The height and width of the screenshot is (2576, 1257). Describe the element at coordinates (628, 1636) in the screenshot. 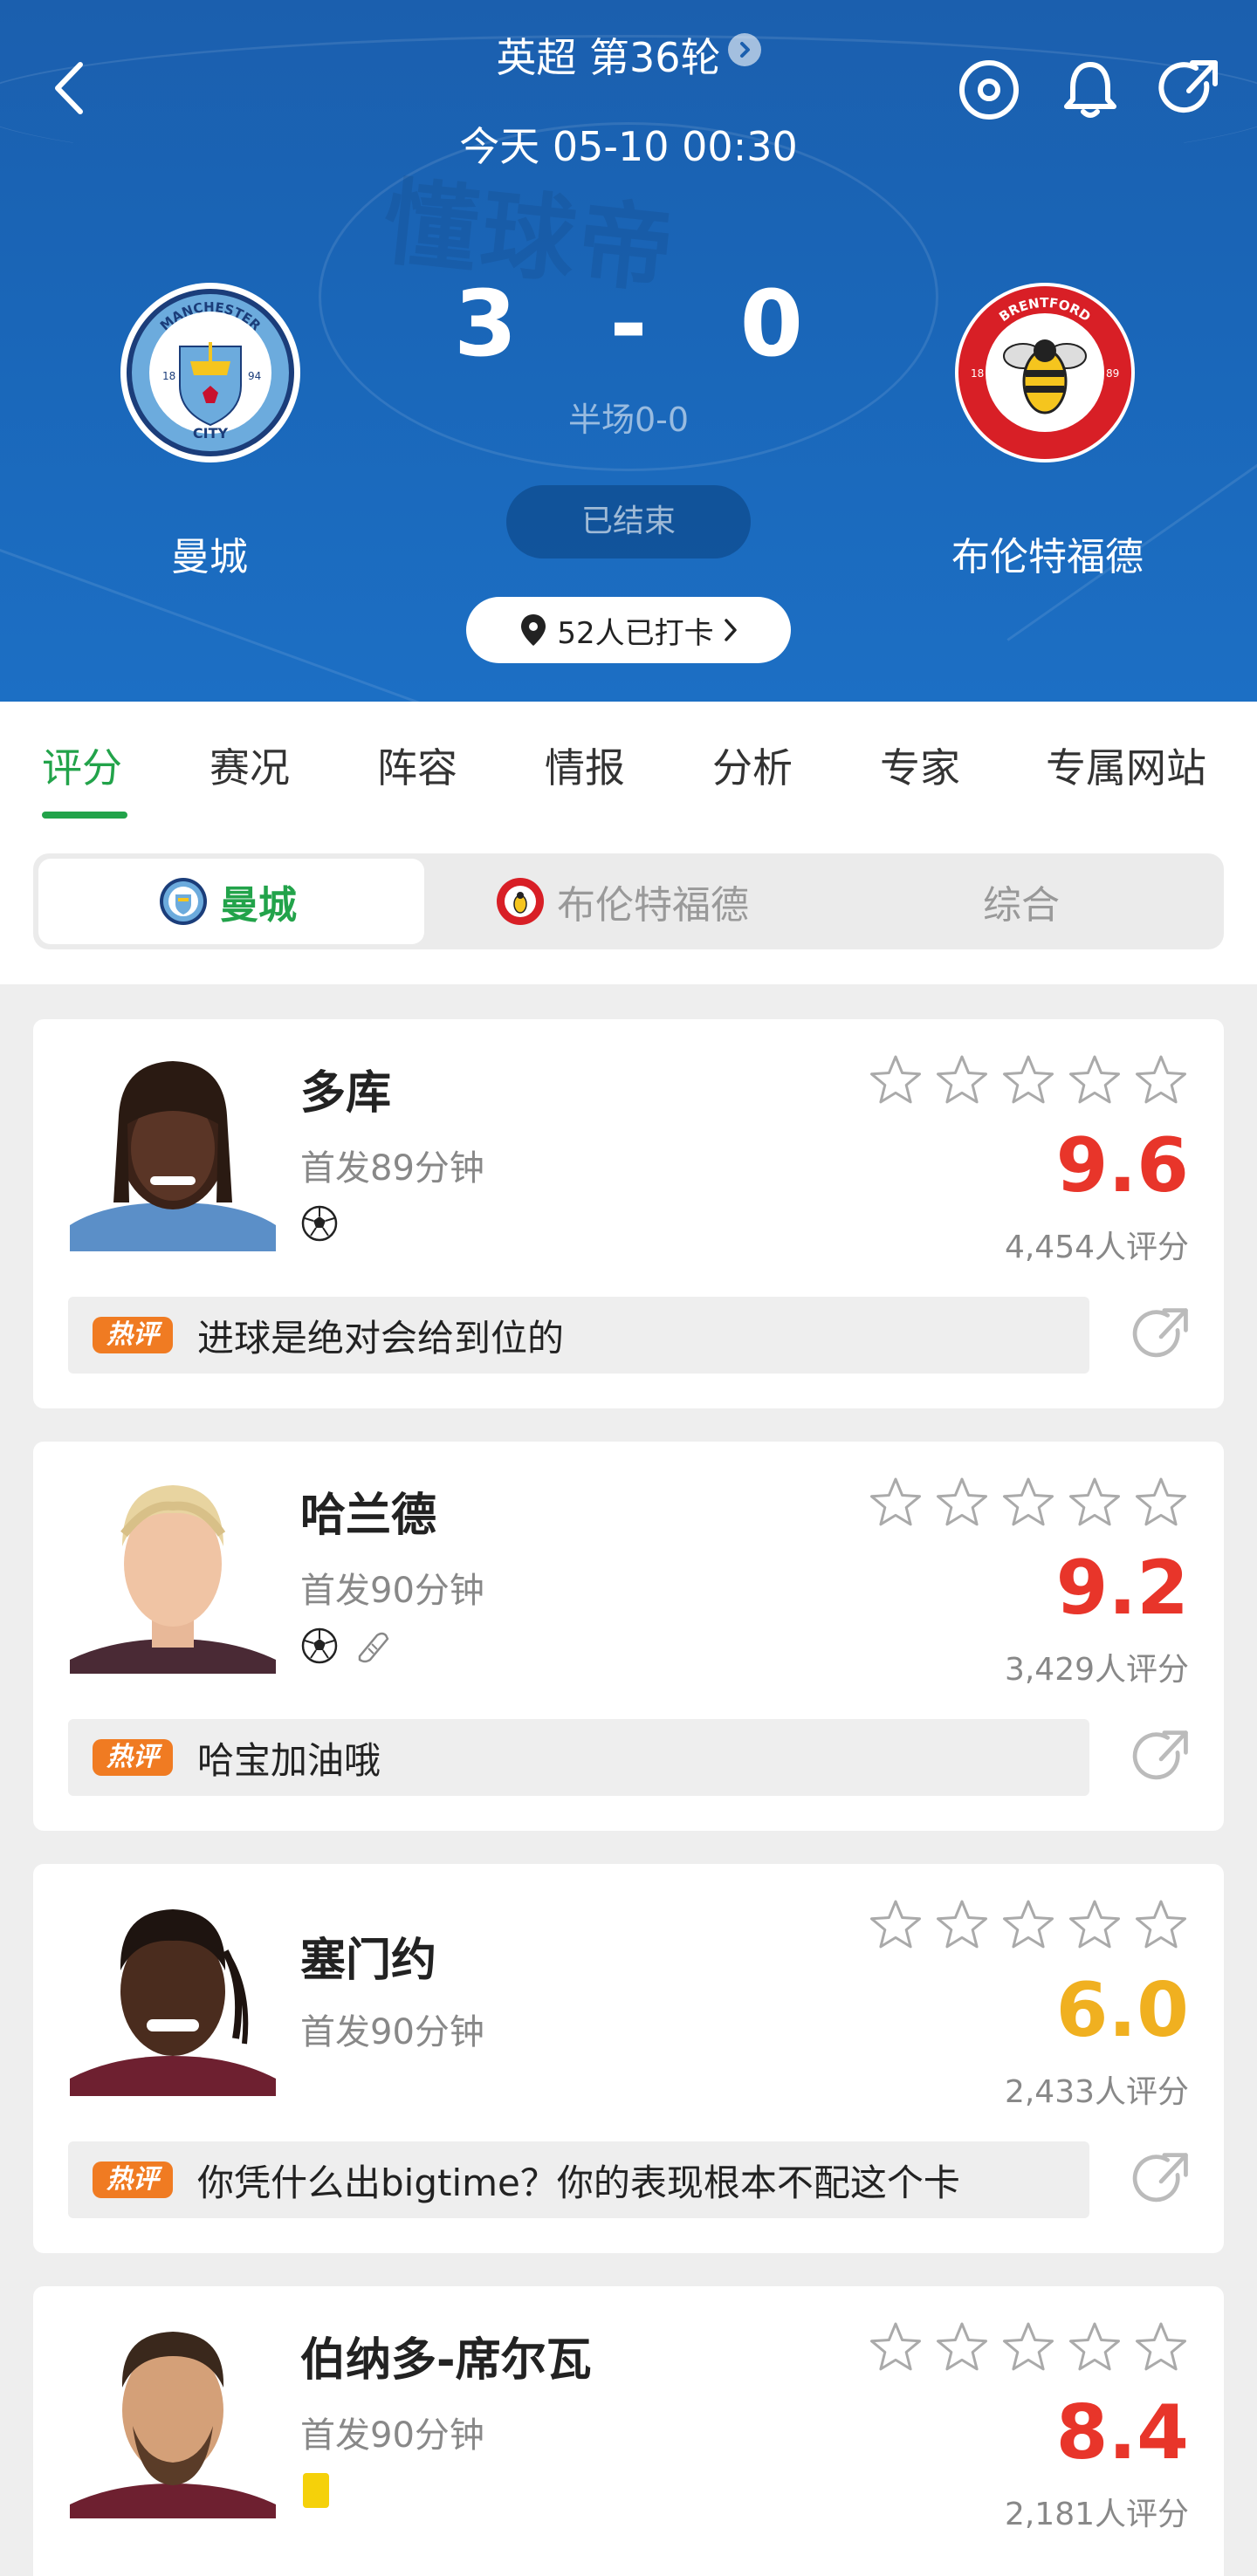

I see `player-card: 哈兰德 首发90分钟 9.2 3,429人评分 热评 哈宝加油哦` at that location.